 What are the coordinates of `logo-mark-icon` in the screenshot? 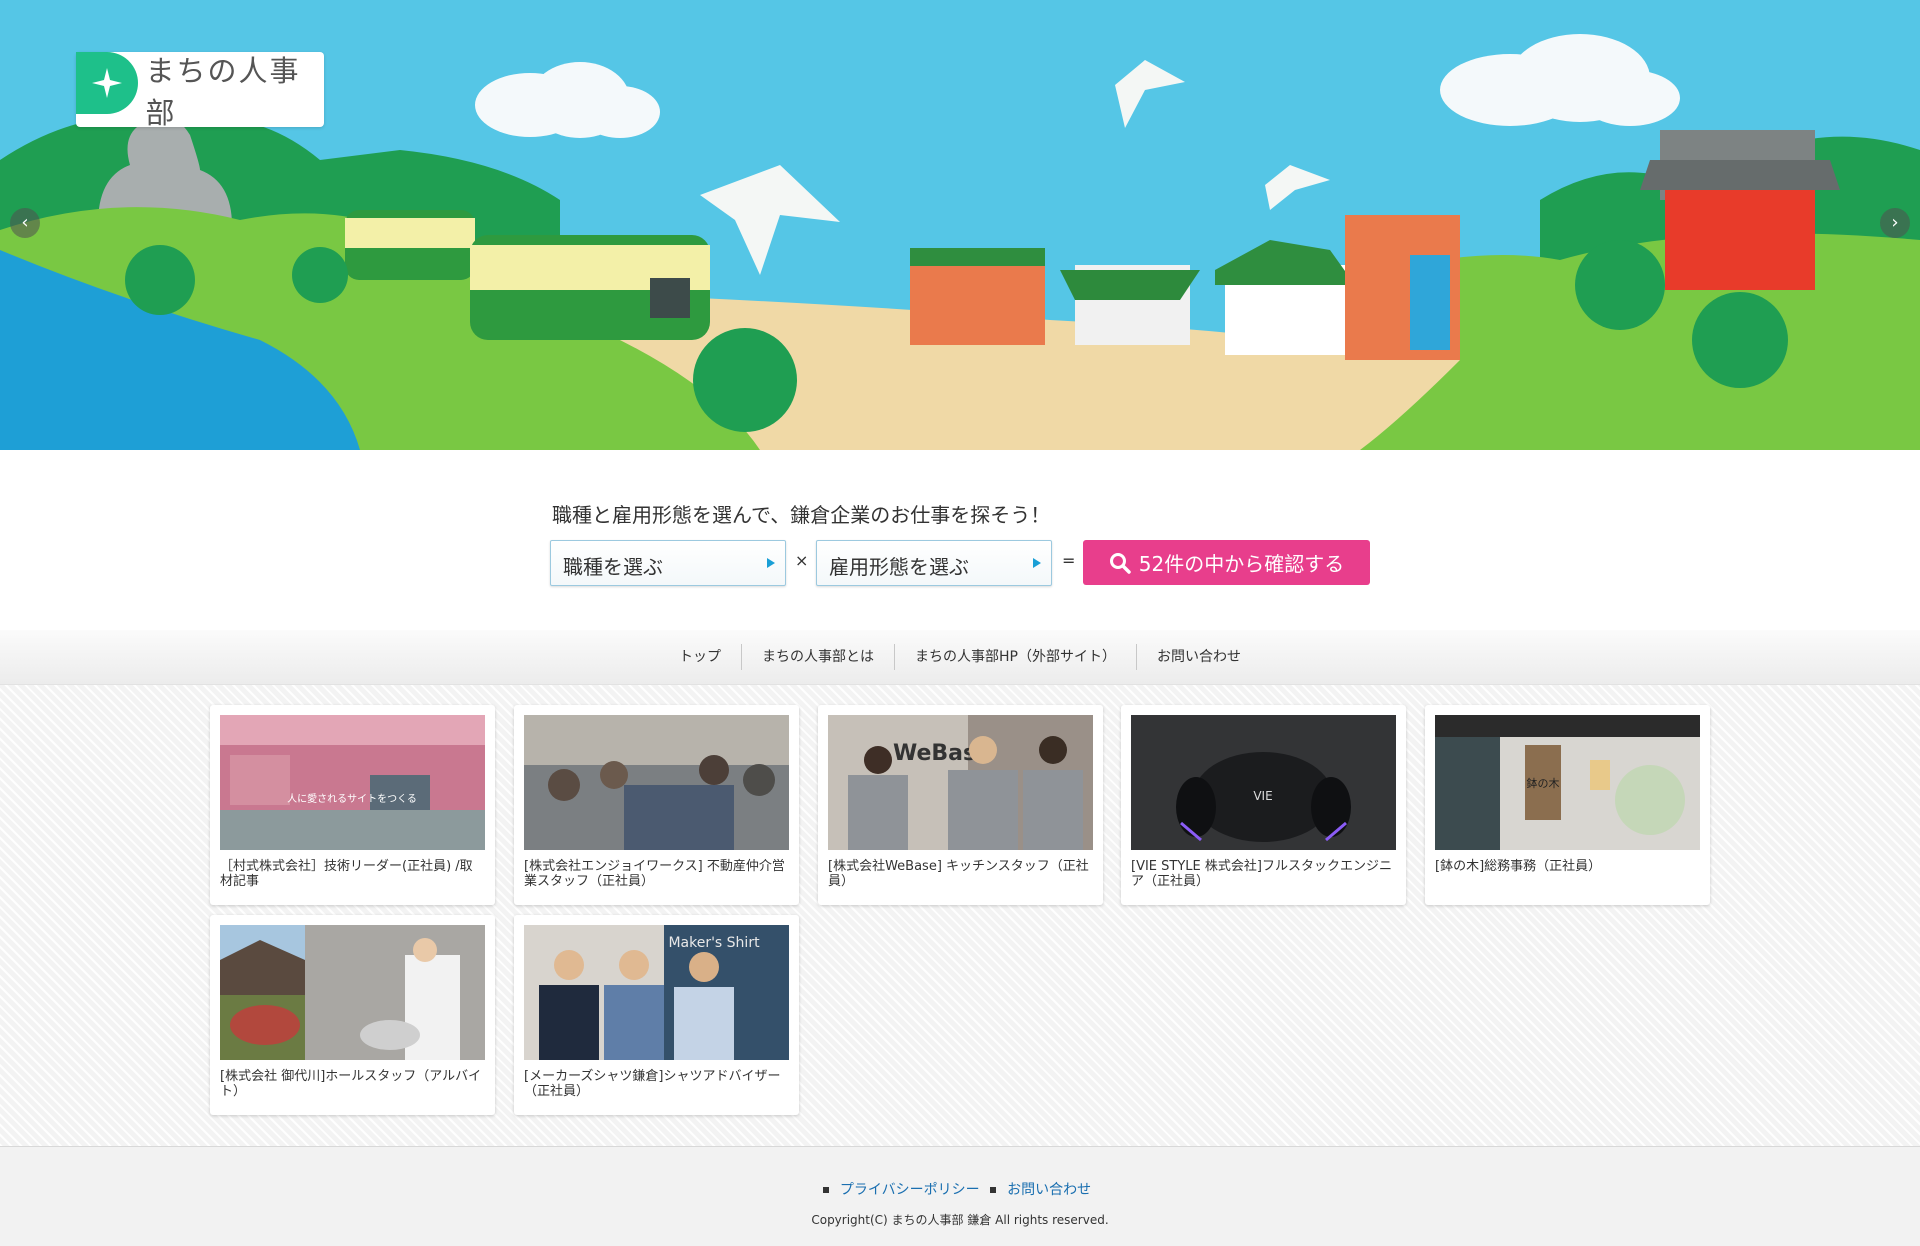 It's located at (107, 86).